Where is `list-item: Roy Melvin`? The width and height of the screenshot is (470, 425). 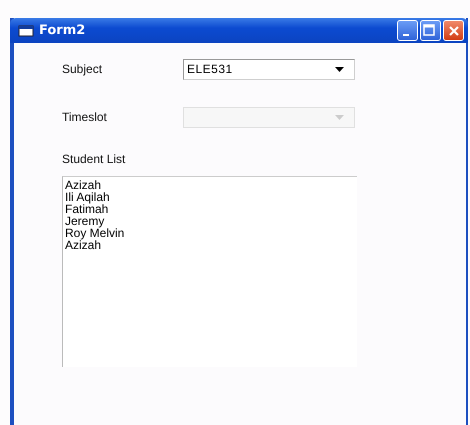 list-item: Roy Melvin is located at coordinates (211, 233).